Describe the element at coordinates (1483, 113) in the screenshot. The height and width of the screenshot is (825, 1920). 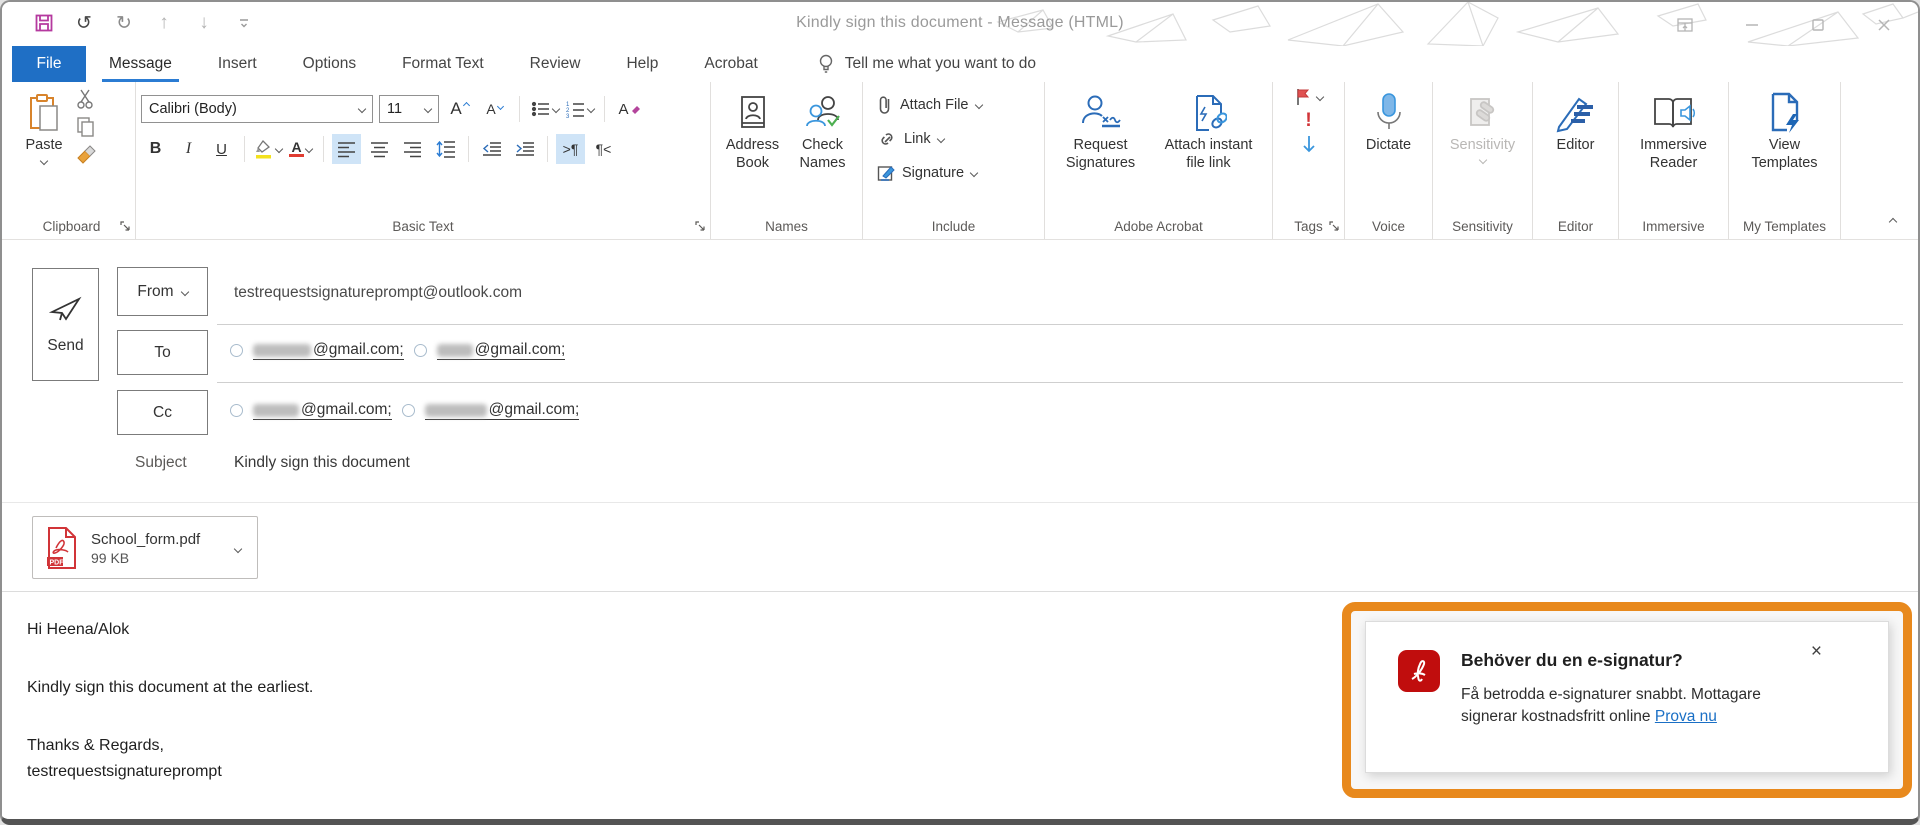
I see `sensitivity-icon` at that location.